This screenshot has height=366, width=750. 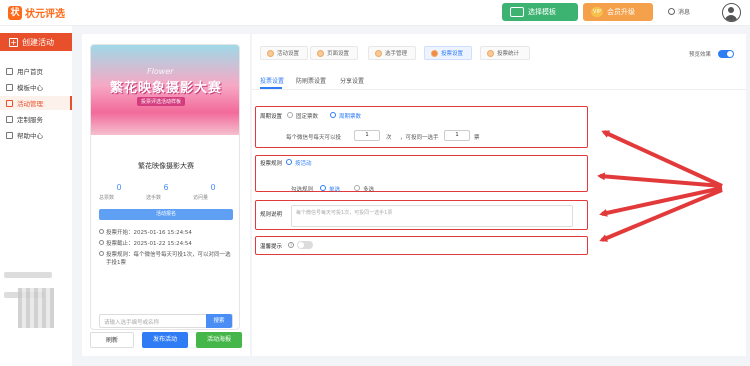 I want to click on refresh-button: 刷新, so click(x=112, y=340).